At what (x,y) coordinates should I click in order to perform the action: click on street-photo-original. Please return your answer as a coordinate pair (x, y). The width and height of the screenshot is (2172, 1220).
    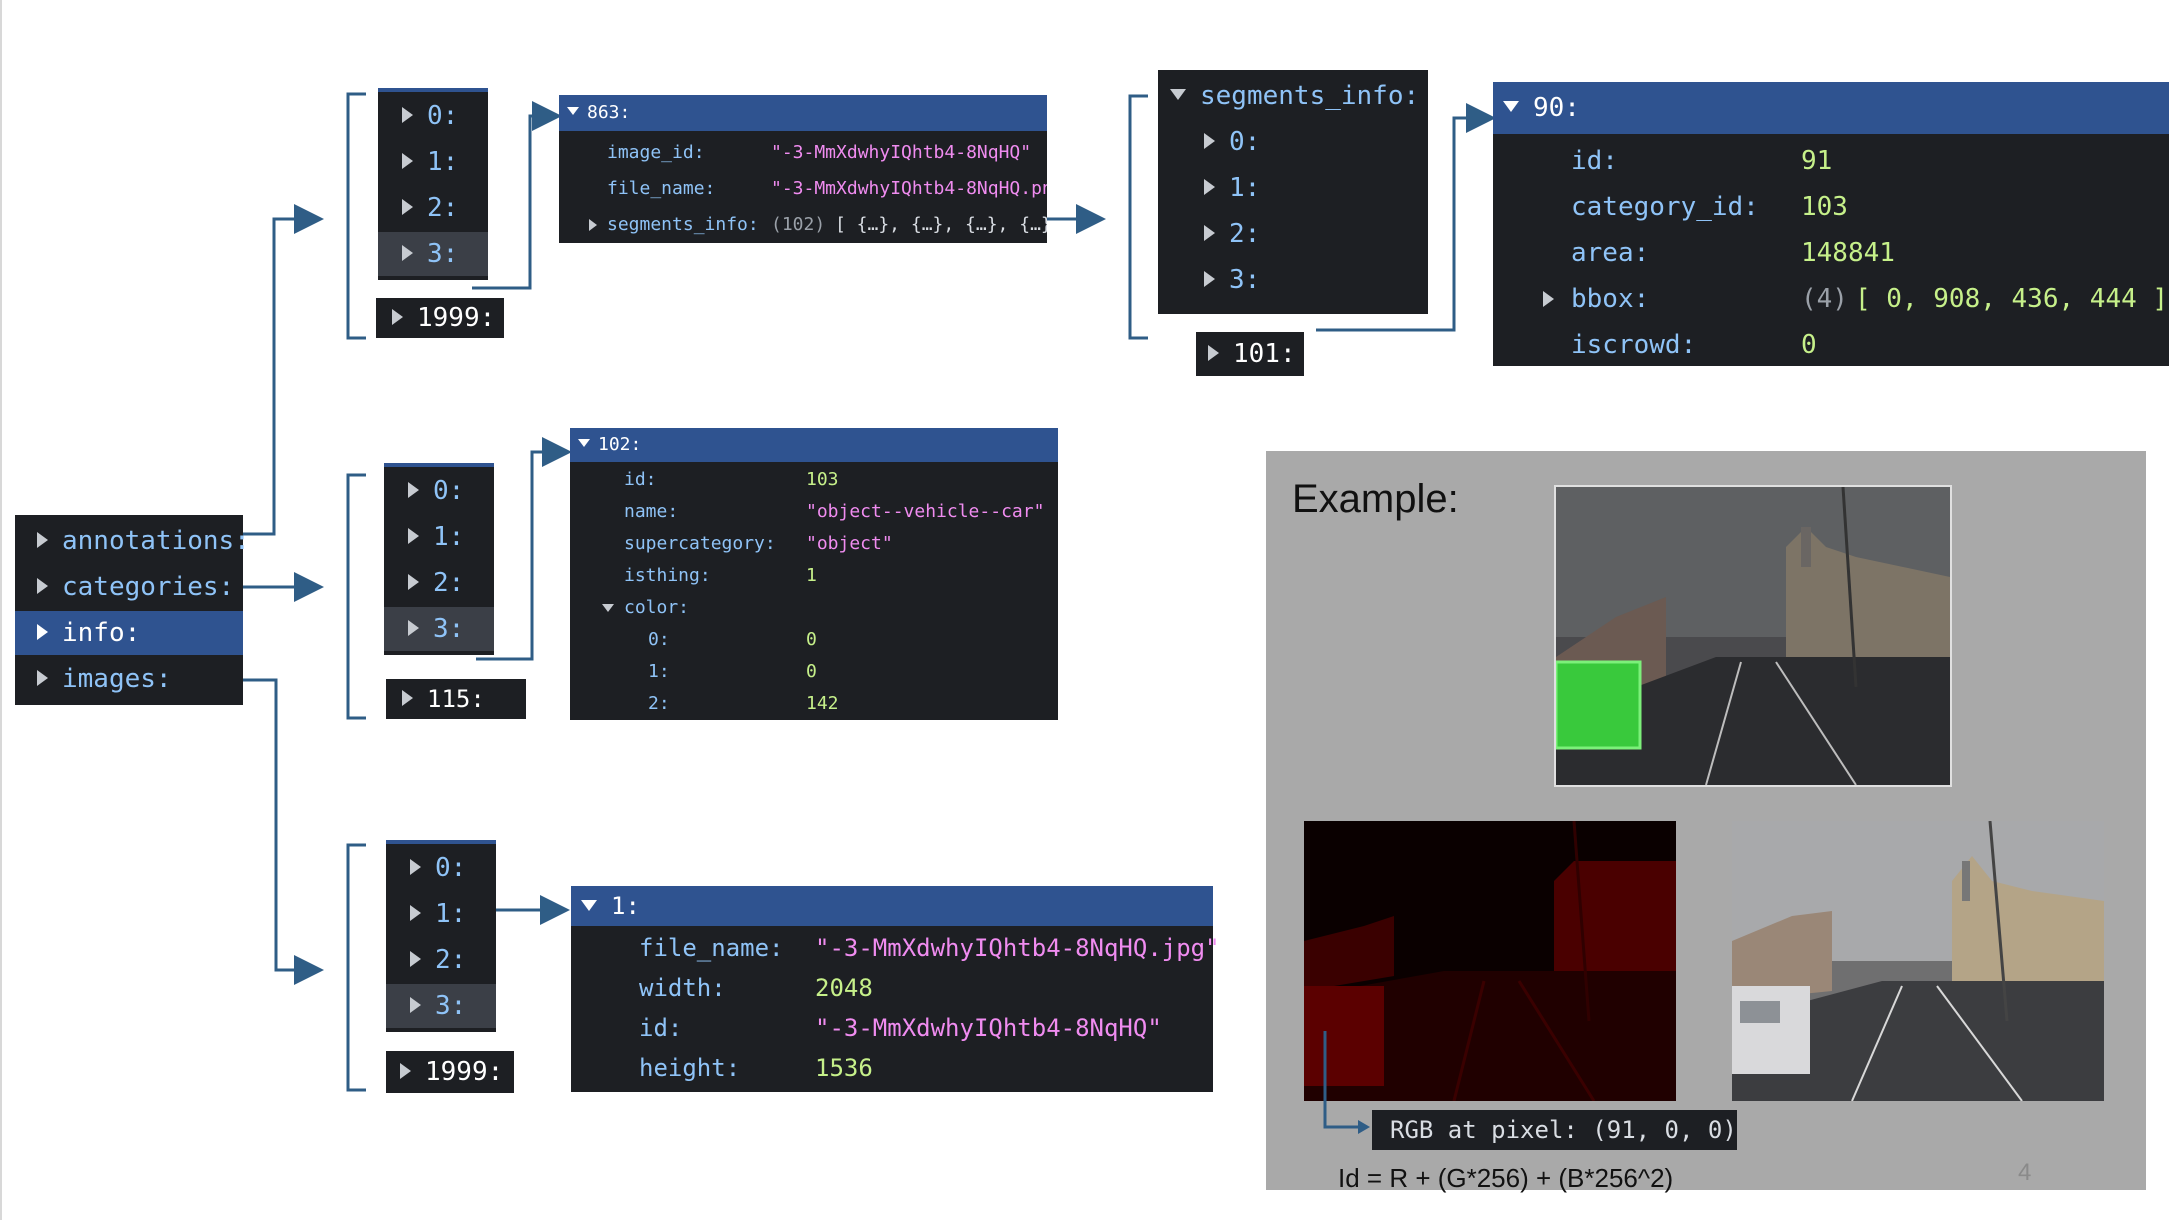
    Looking at the image, I should click on (1918, 961).